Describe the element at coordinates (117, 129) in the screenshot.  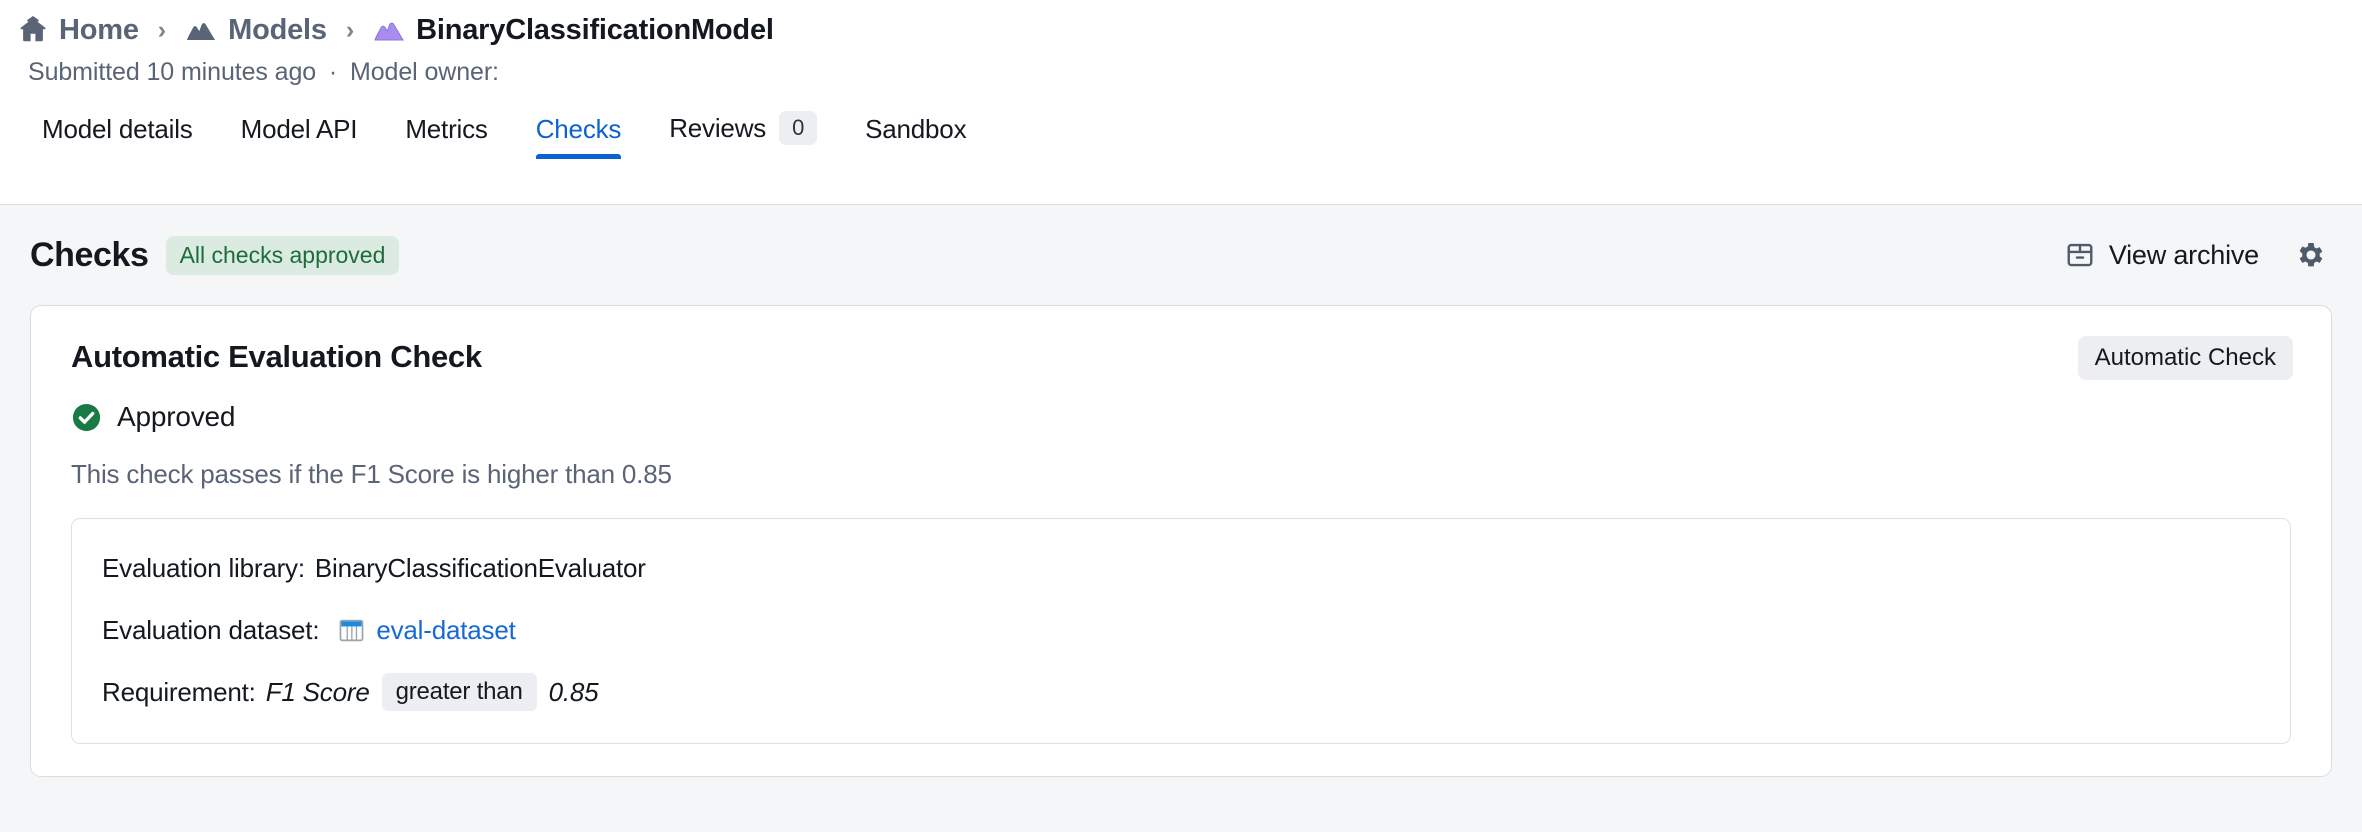
I see `tab-label: Model details` at that location.